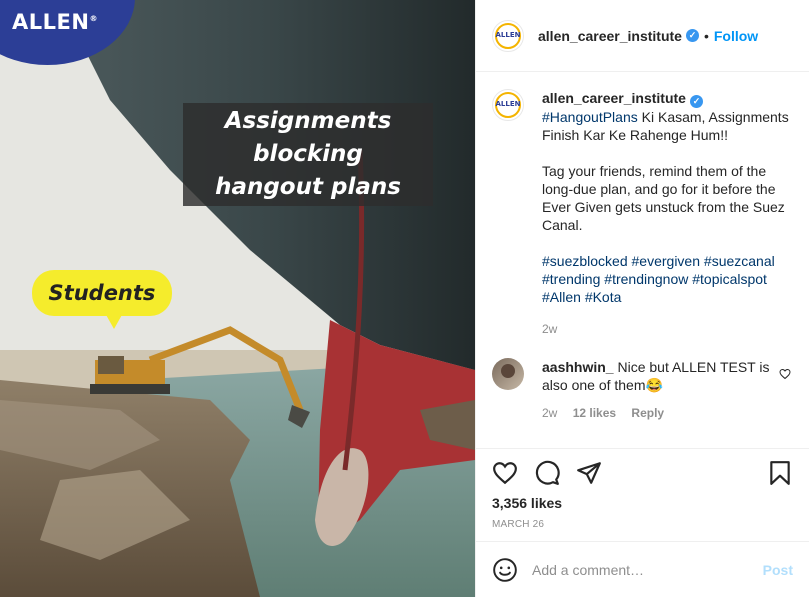 This screenshot has height=597, width=809. I want to click on post-comment-button: Post, so click(778, 570).